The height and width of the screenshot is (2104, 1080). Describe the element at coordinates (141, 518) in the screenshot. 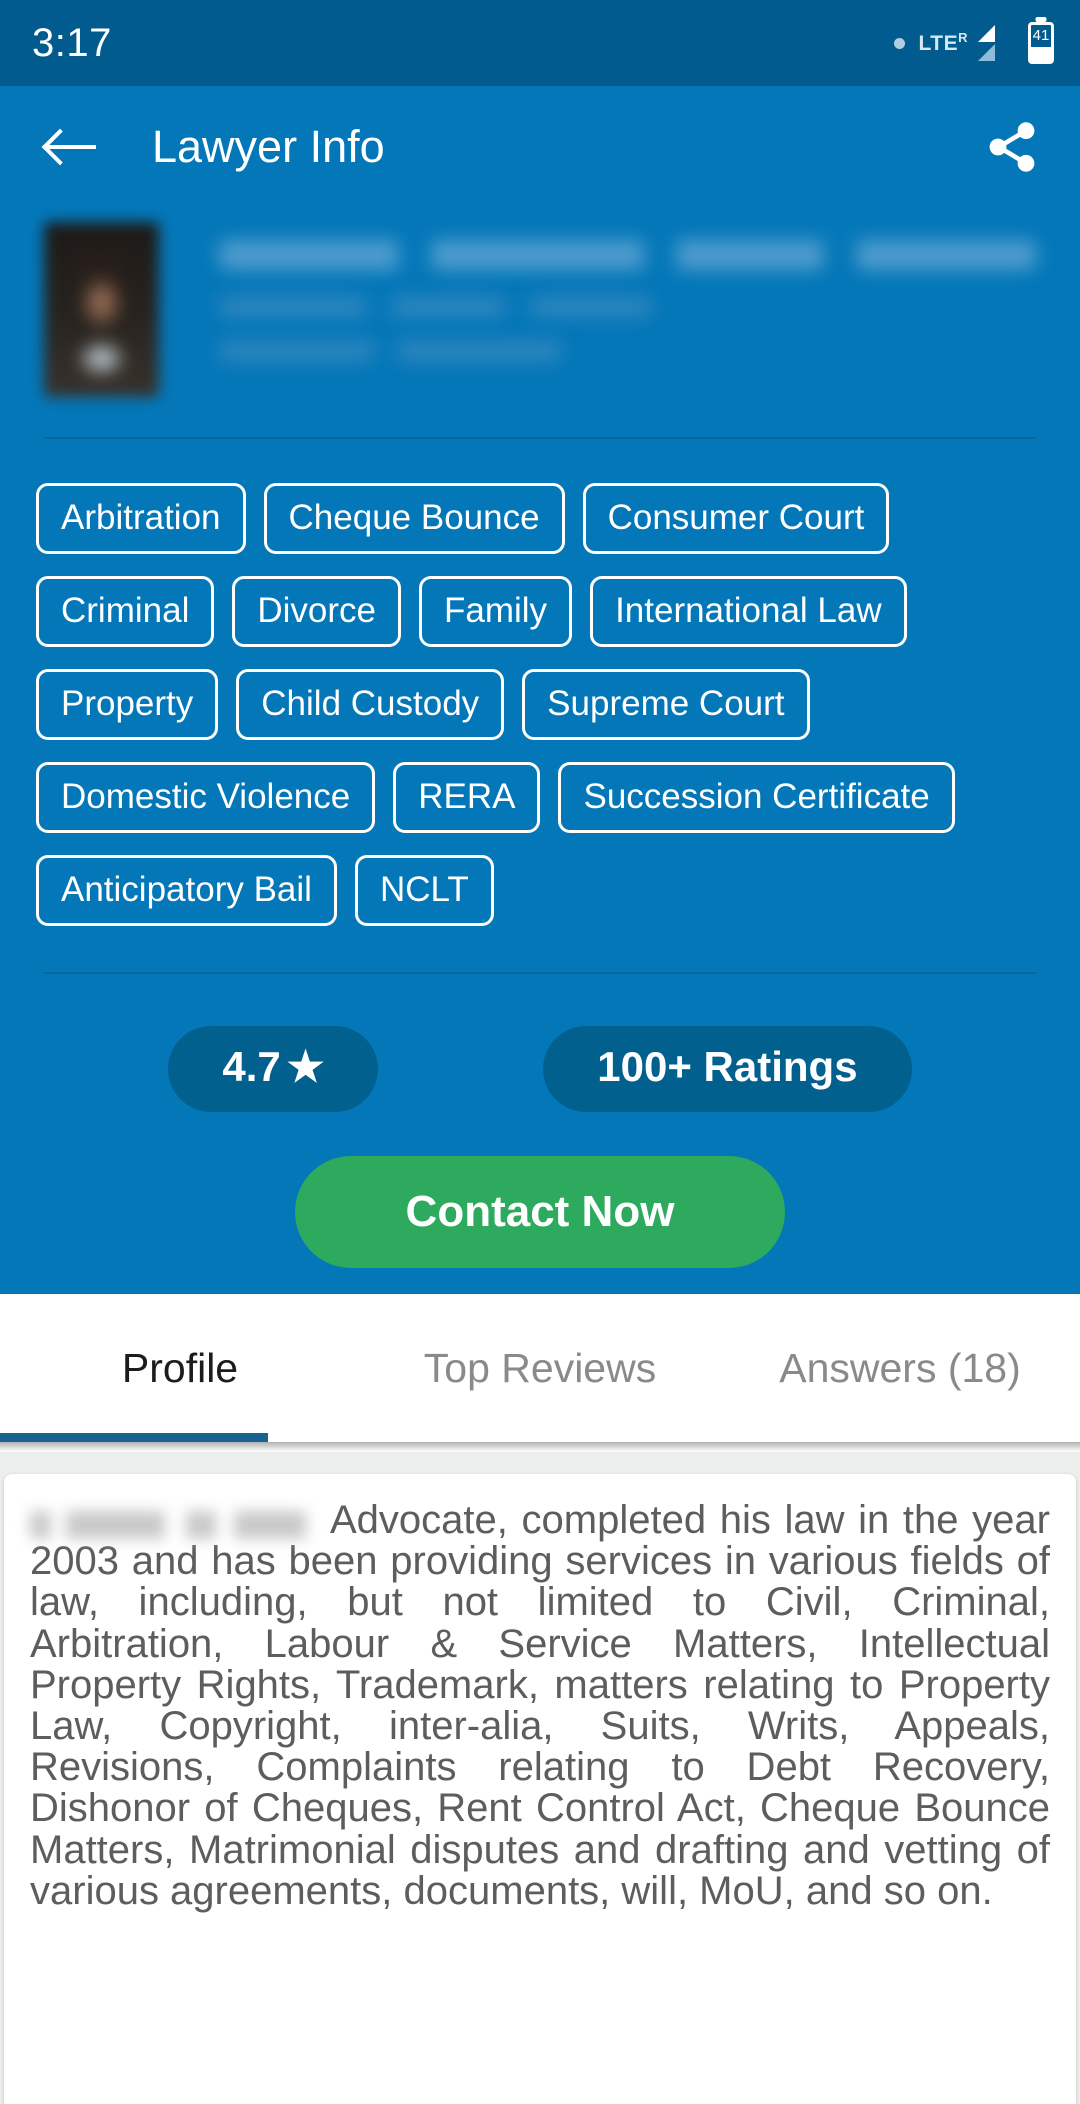

I see `practice-area-chip: Arbitration` at that location.